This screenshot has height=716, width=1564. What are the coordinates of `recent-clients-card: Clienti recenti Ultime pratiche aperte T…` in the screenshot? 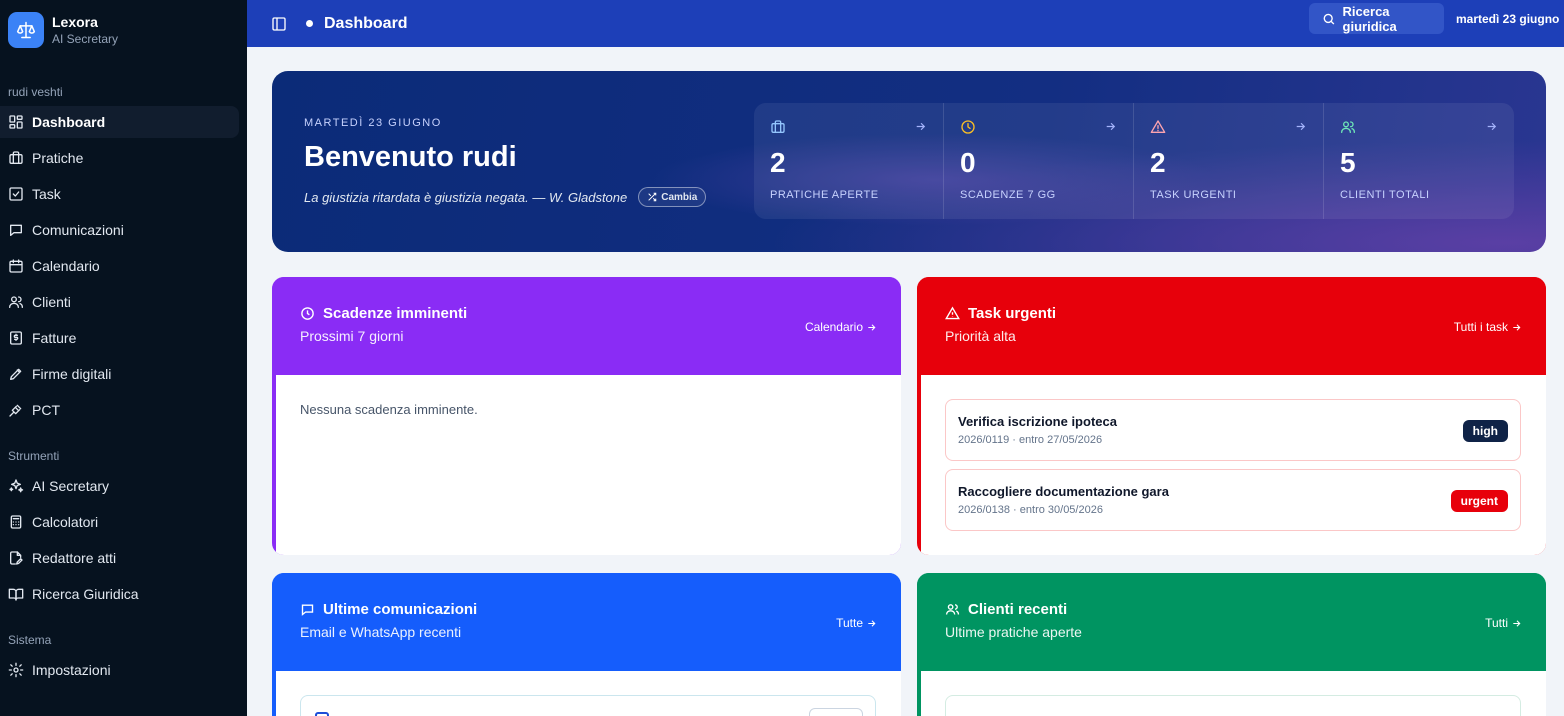 It's located at (1231, 644).